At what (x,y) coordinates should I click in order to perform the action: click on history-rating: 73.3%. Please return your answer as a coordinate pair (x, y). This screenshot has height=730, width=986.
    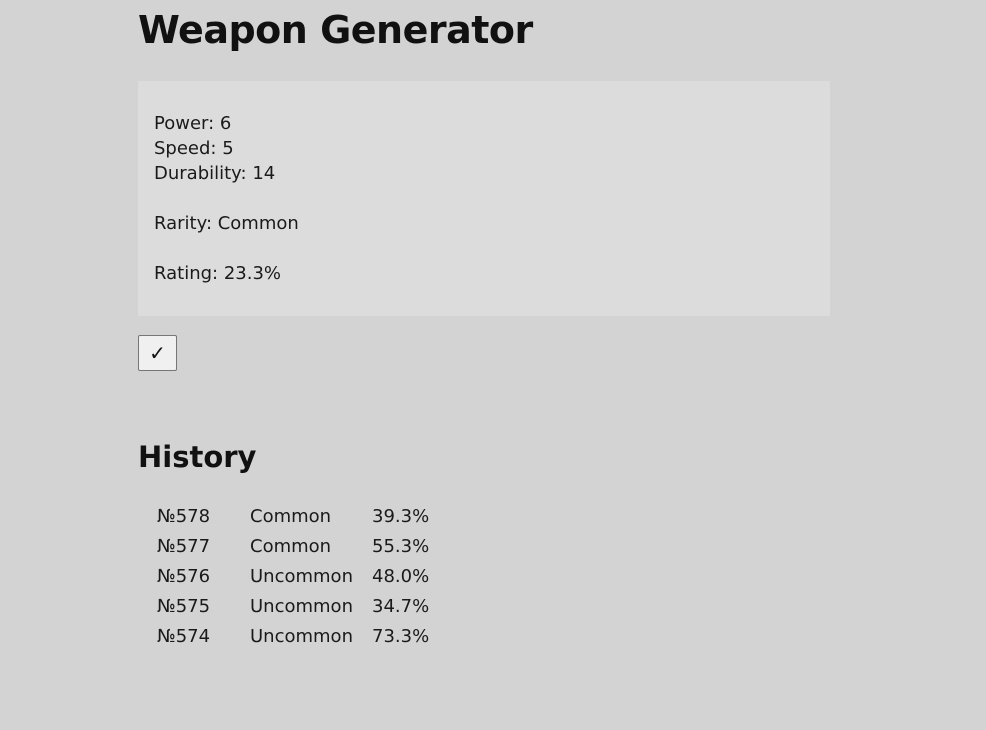
    Looking at the image, I should click on (401, 636).